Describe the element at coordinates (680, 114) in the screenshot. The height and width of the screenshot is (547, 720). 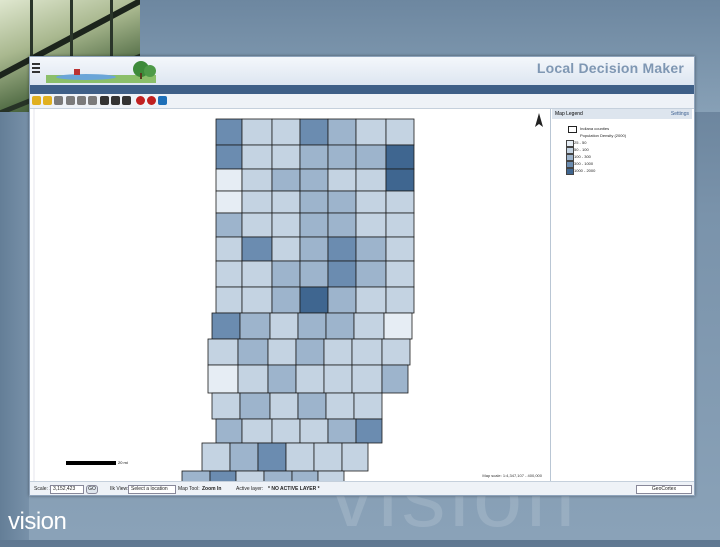
I see `legend-settings-link: Settings` at that location.